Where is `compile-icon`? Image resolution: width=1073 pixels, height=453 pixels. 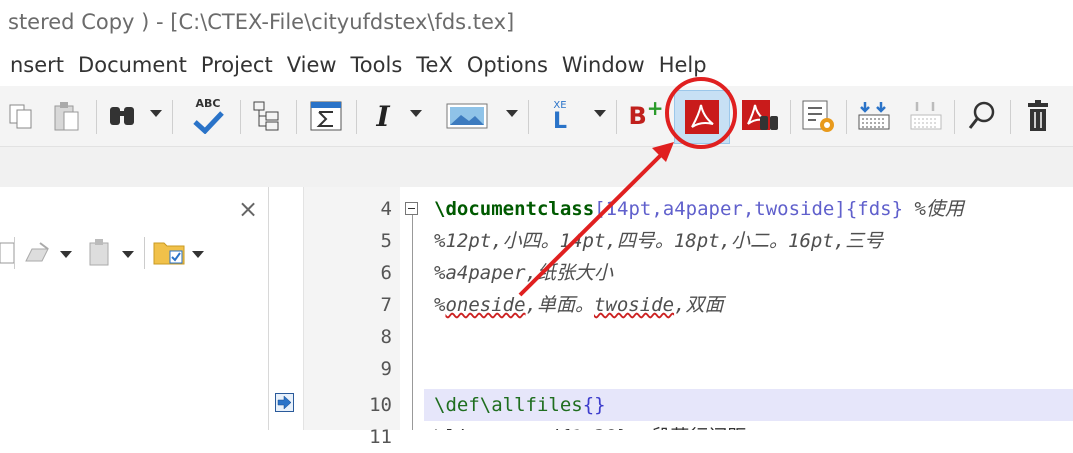 compile-icon is located at coordinates (874, 116).